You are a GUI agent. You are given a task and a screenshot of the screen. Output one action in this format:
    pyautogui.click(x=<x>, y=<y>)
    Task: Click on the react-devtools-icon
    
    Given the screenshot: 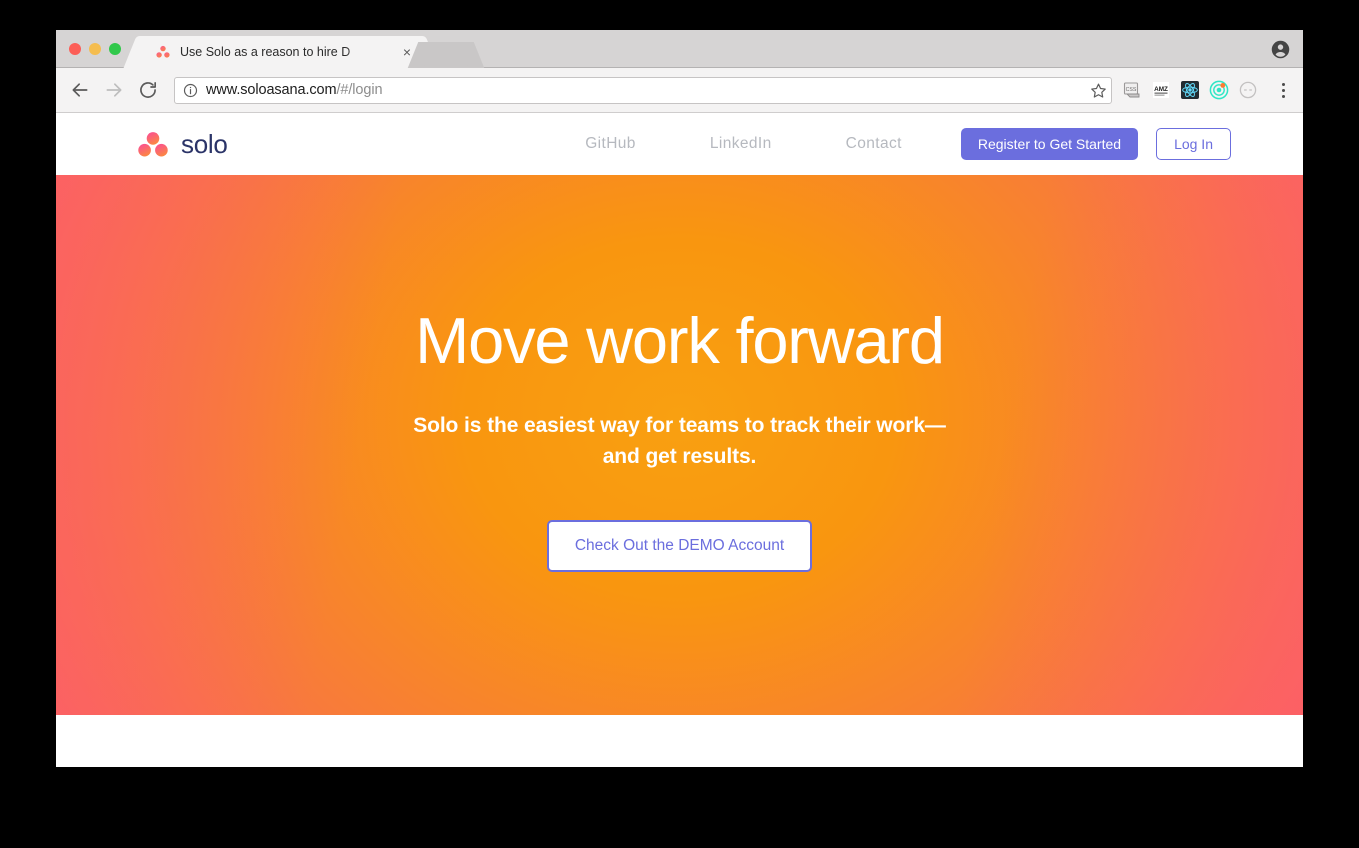 What is the action you would take?
    pyautogui.click(x=1190, y=90)
    